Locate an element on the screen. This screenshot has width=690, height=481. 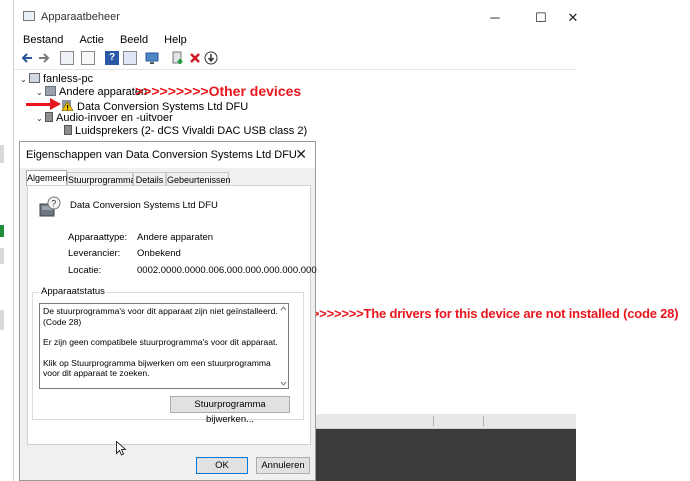
tab-stuurprogramma: Stuurprogramma is located at coordinates (101, 179).